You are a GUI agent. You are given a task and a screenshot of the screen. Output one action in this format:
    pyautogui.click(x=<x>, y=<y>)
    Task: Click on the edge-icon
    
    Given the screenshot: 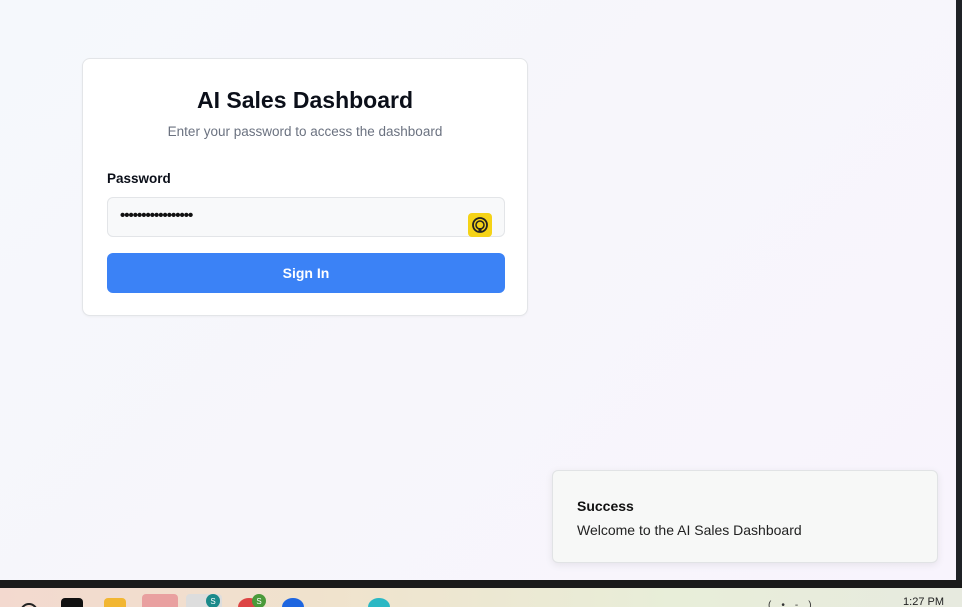 What is the action you would take?
    pyautogui.click(x=293, y=602)
    